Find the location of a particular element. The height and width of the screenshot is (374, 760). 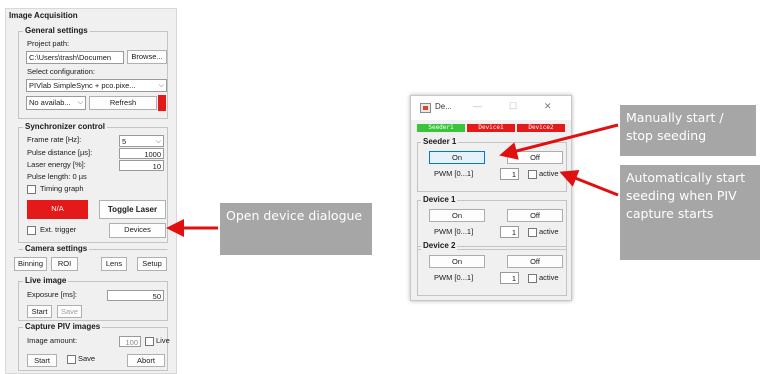

connection-status-indicator is located at coordinates (162, 103).